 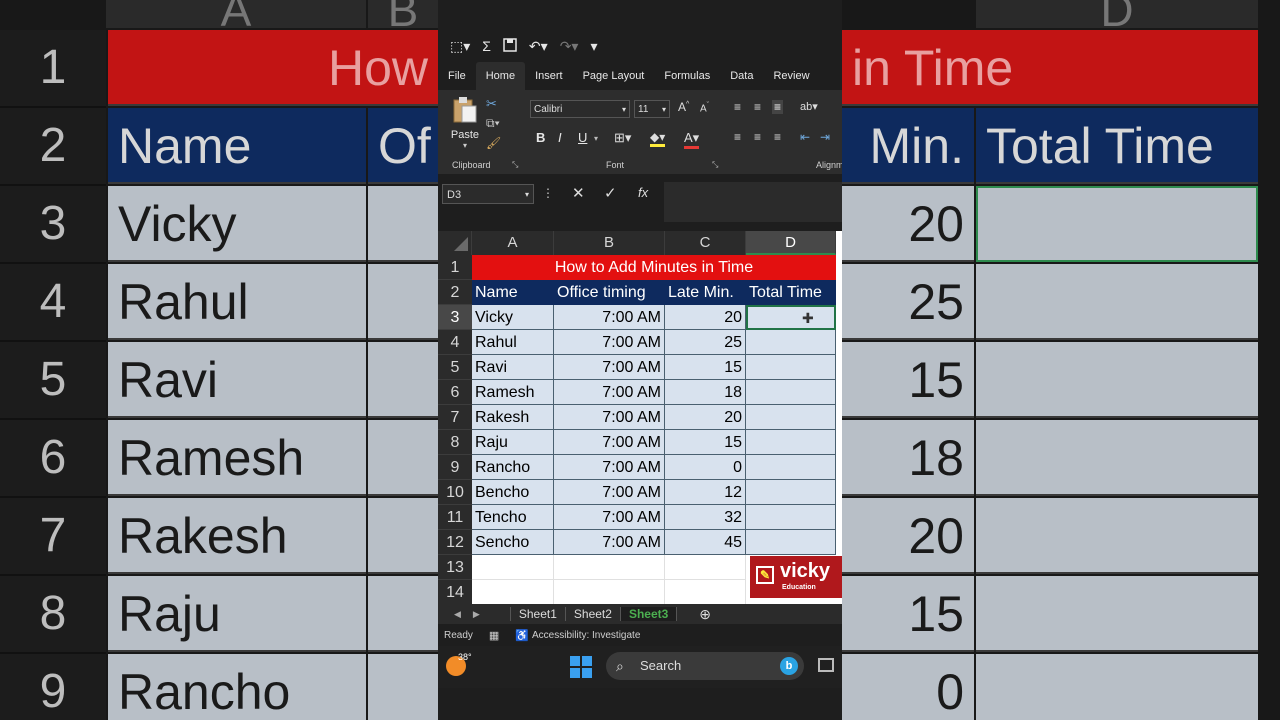 What do you see at coordinates (513, 392) in the screenshot?
I see `cell-name: Ramesh` at bounding box center [513, 392].